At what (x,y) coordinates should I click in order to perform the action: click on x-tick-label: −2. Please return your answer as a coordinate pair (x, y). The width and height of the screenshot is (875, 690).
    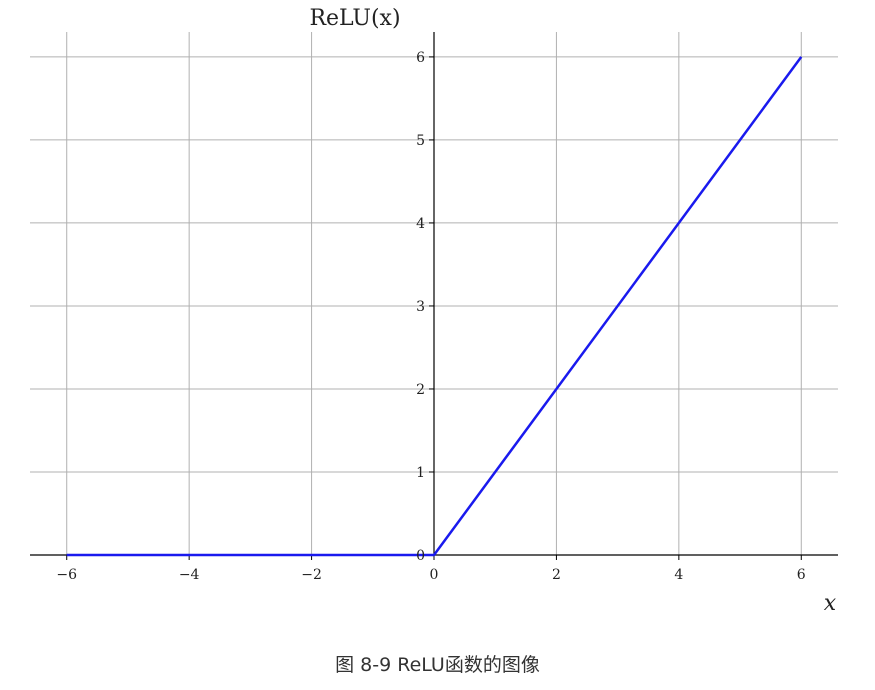
    Looking at the image, I should click on (311, 575).